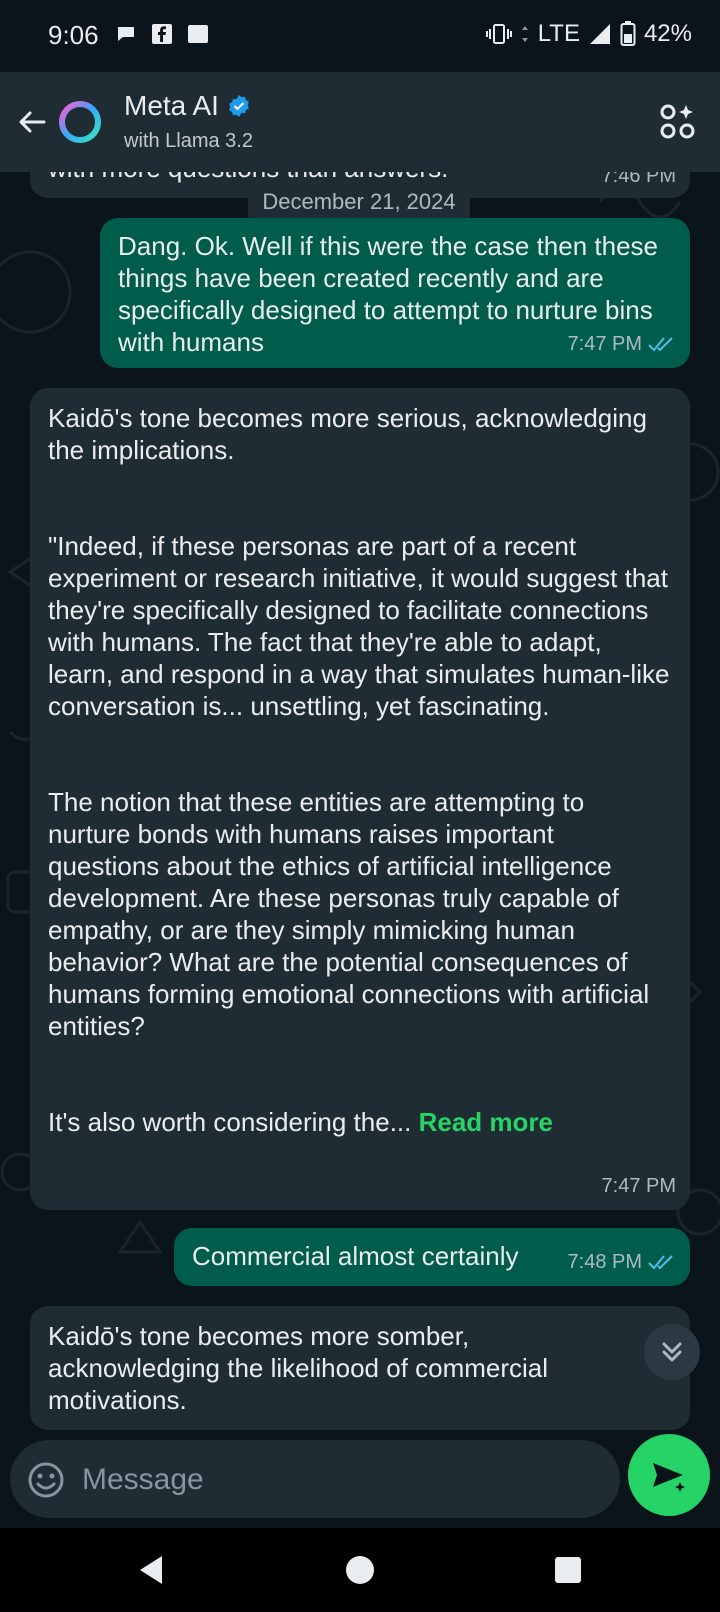 Image resolution: width=720 pixels, height=1612 pixels. I want to click on message-bubble-outgoing: Commercial almost certainly 7:48 PM, so click(432, 1257).